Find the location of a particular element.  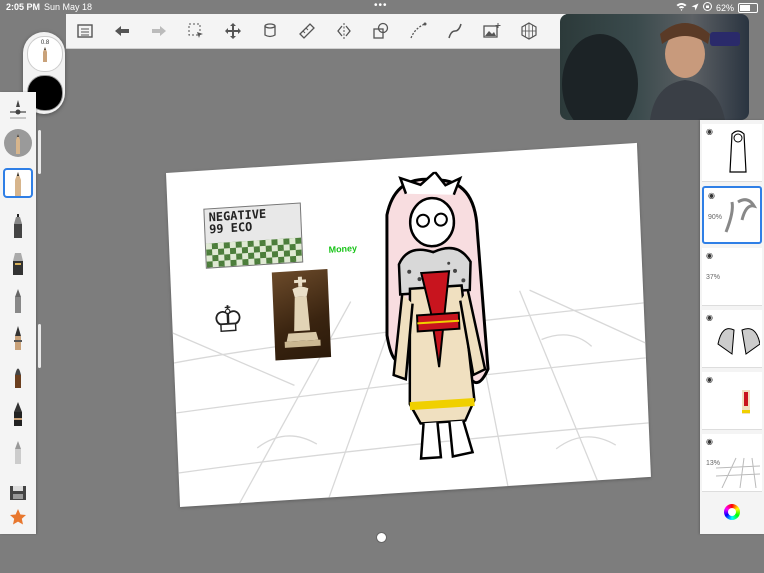

layer-hair: ◉ 90% is located at coordinates (732, 215).